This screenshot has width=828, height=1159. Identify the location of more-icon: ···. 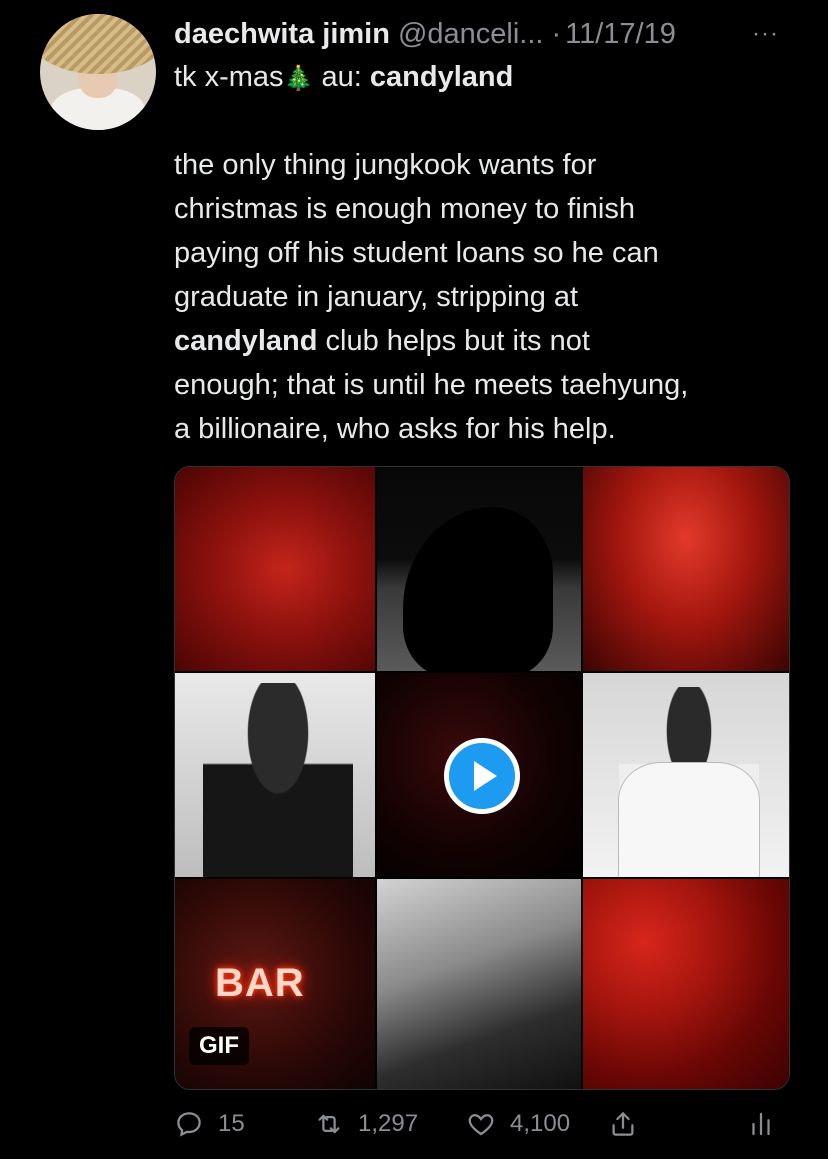
(765, 34).